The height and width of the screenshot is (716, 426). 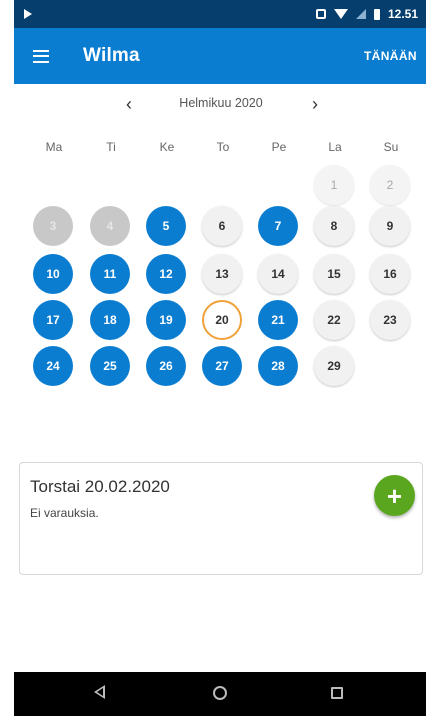 What do you see at coordinates (111, 55) in the screenshot?
I see `app-title: Wilma` at bounding box center [111, 55].